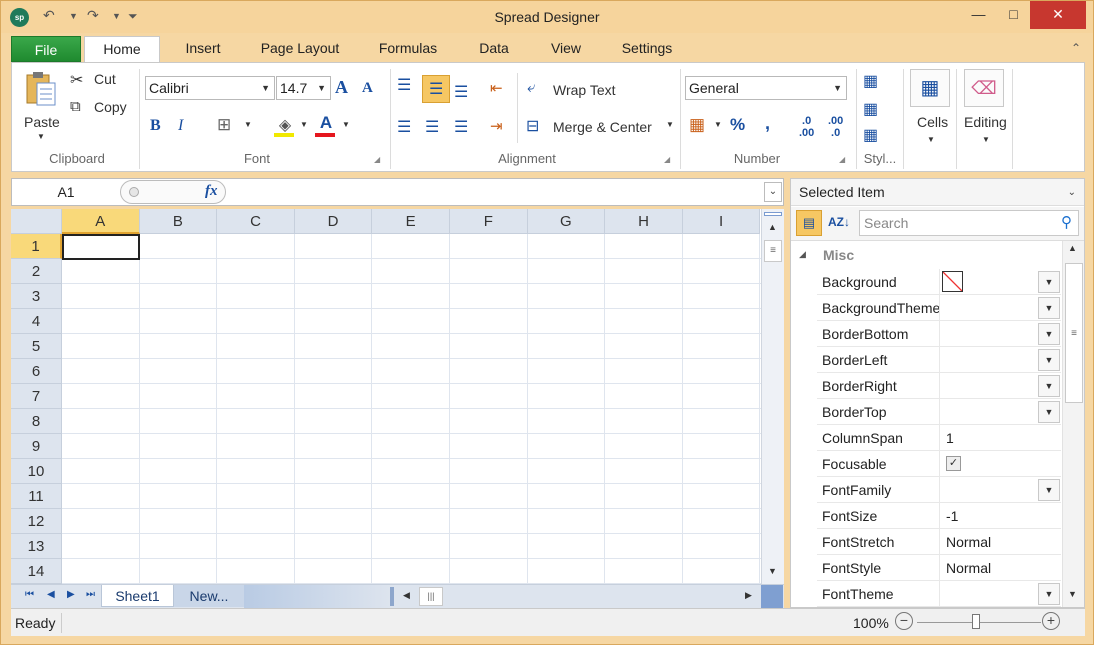  What do you see at coordinates (939, 360) in the screenshot?
I see `property-row-borderleft: BorderLeft ▼` at bounding box center [939, 360].